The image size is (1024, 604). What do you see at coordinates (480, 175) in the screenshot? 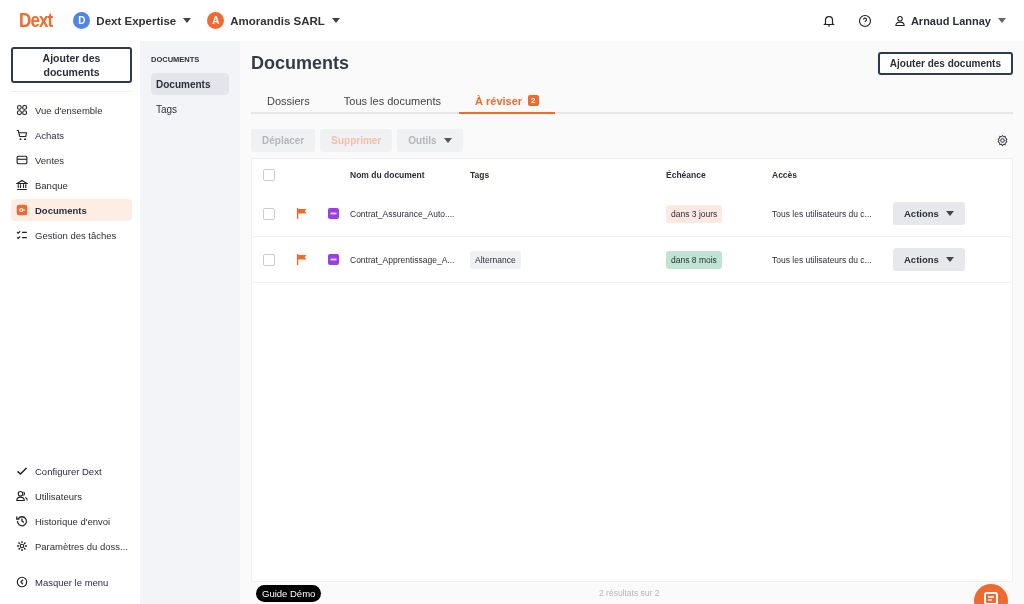
I see `column-header: Tags` at bounding box center [480, 175].